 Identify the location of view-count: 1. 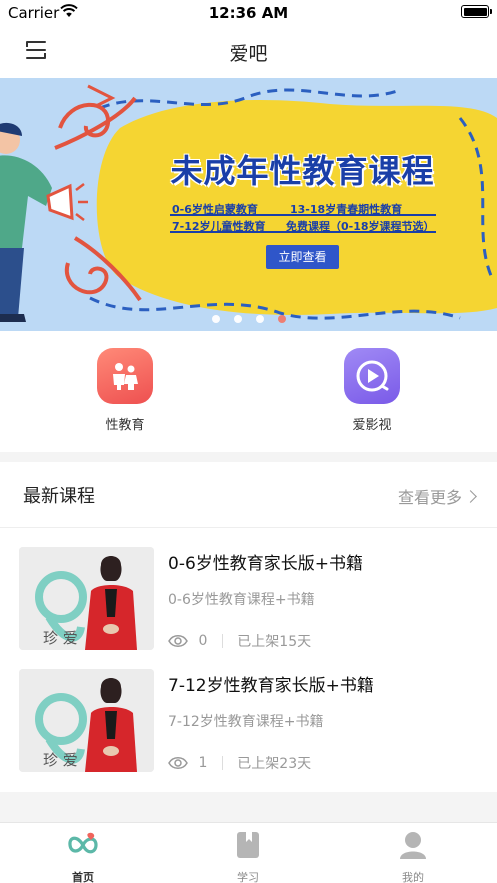
(203, 763).